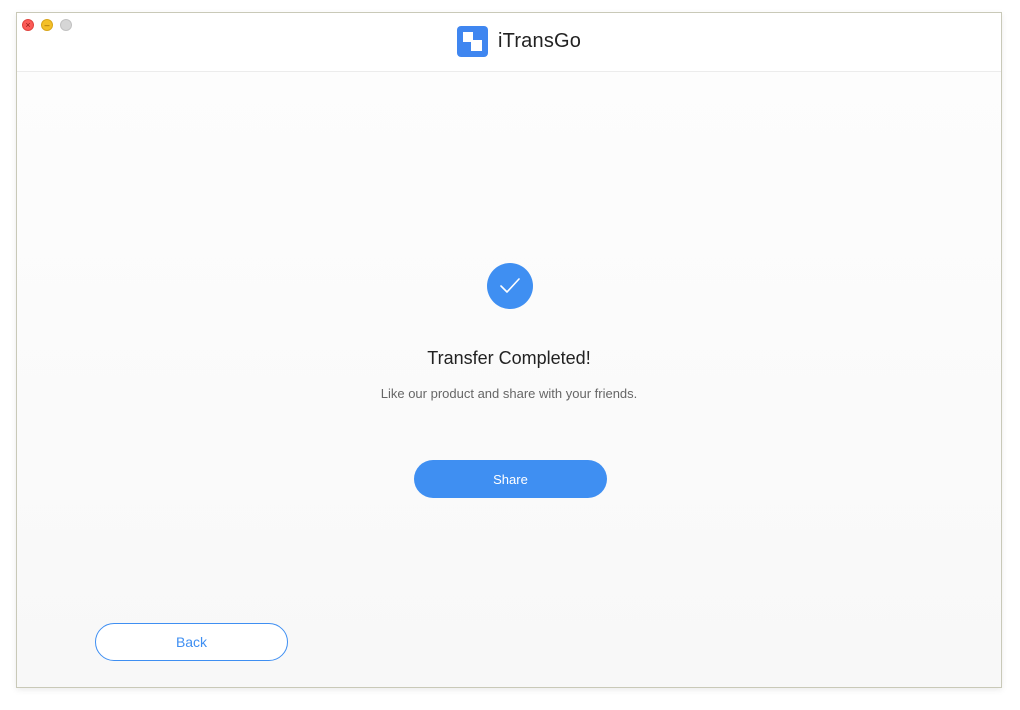  I want to click on itransgo-logo-icon, so click(472, 41).